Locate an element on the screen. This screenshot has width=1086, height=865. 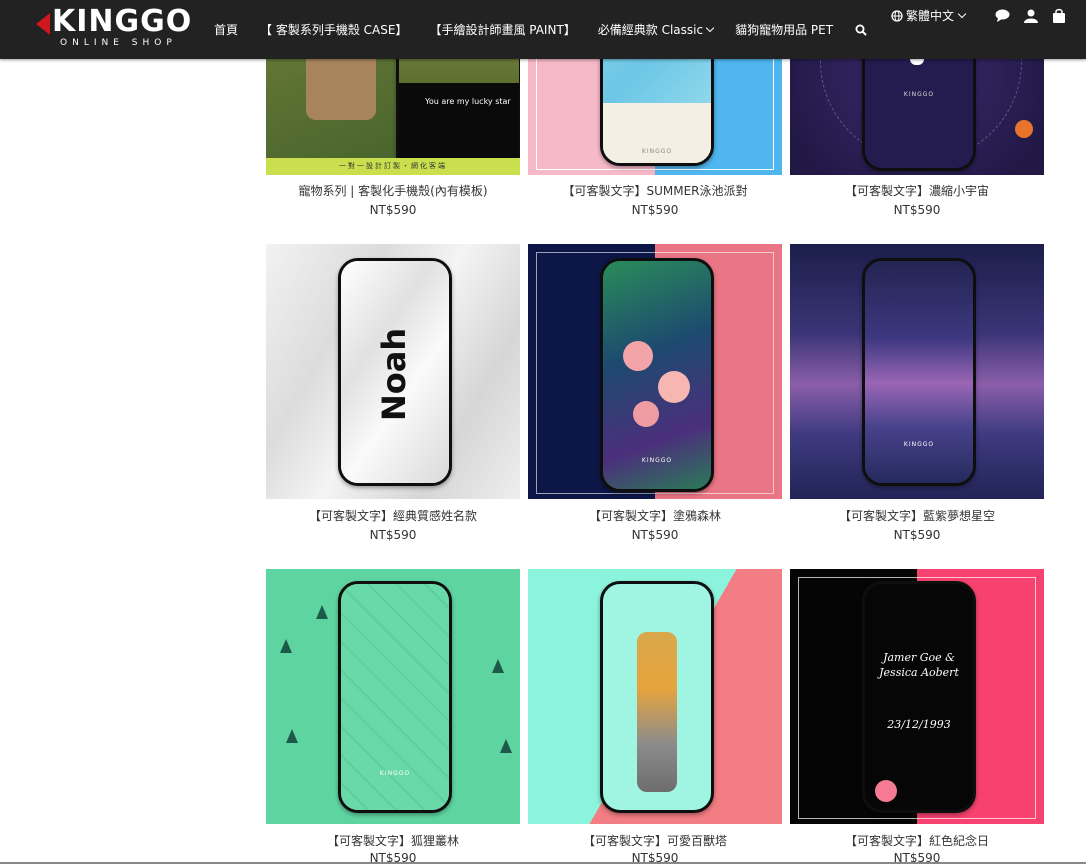
product-image: Noah is located at coordinates (393, 371).